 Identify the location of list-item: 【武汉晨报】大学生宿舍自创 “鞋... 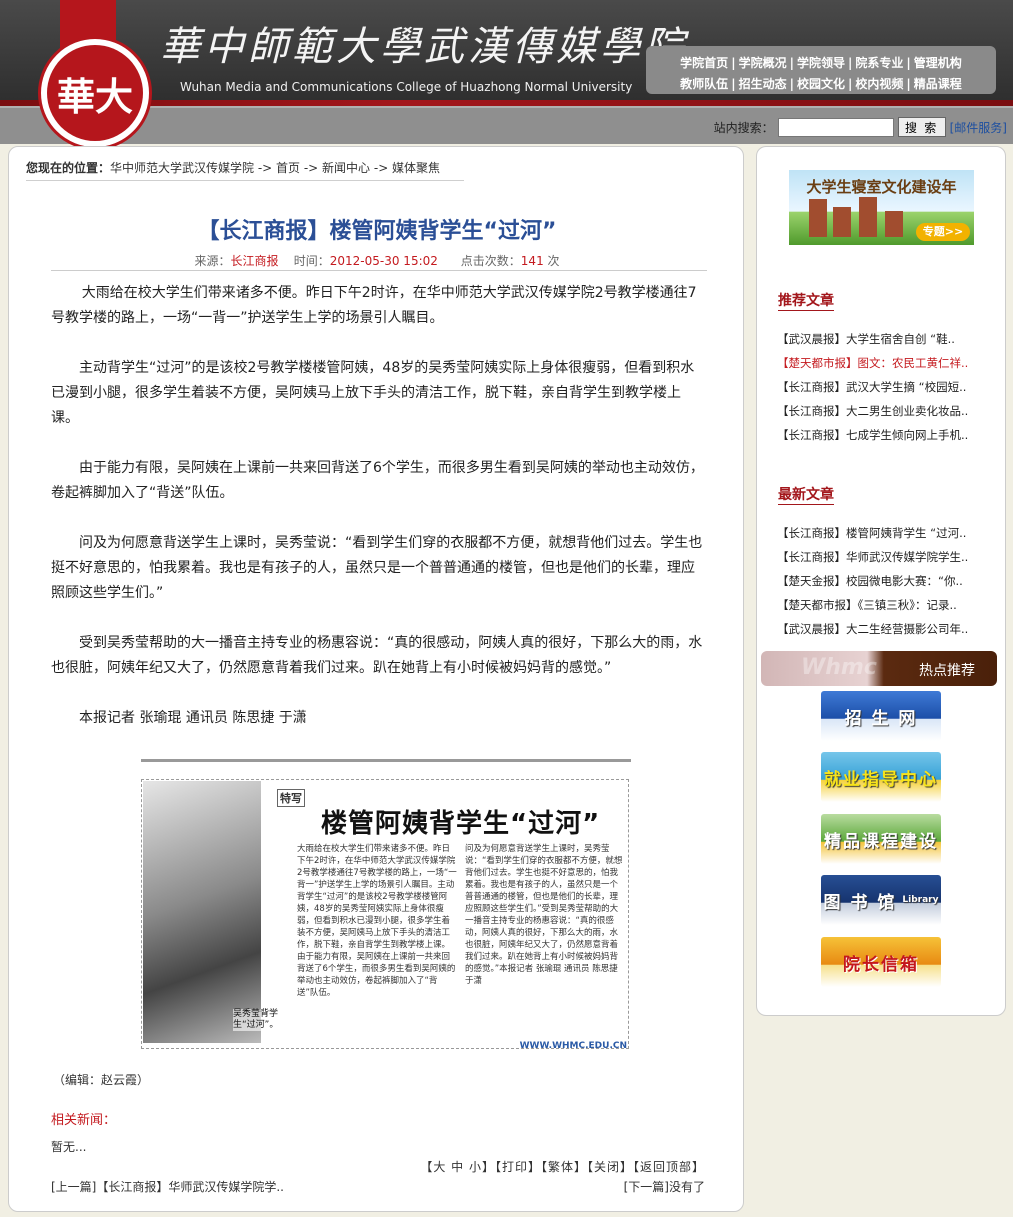
(879, 339).